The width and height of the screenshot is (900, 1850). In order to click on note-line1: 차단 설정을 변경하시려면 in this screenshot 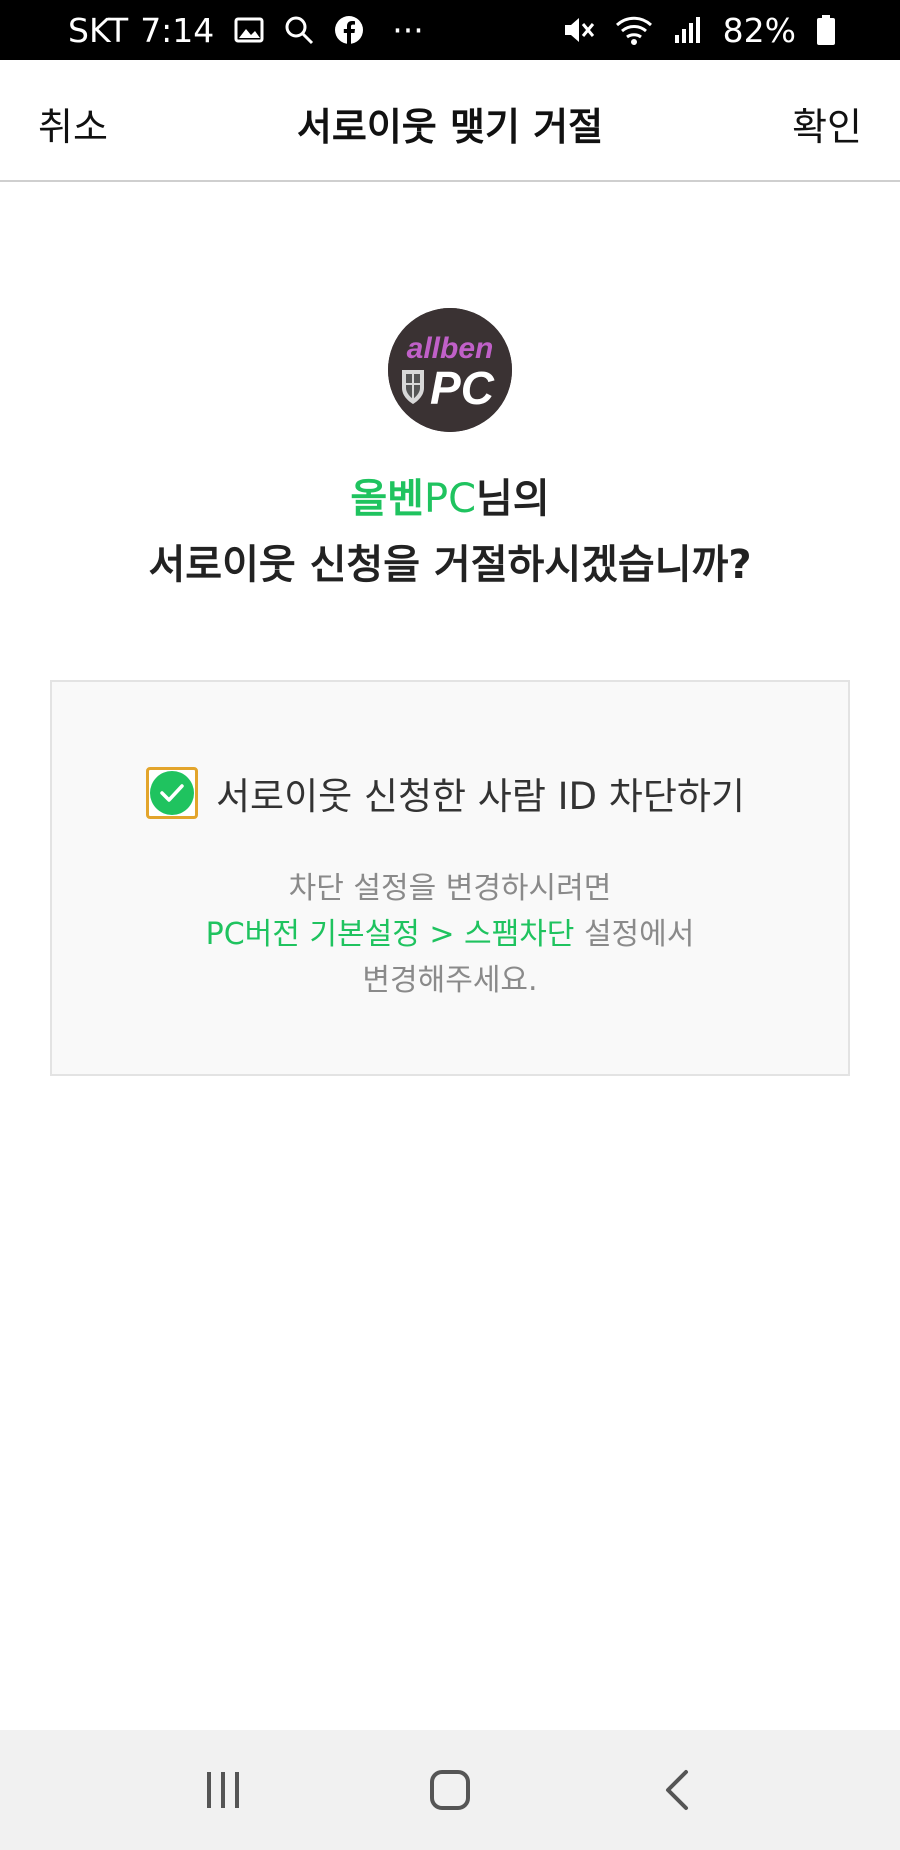, I will do `click(450, 888)`.